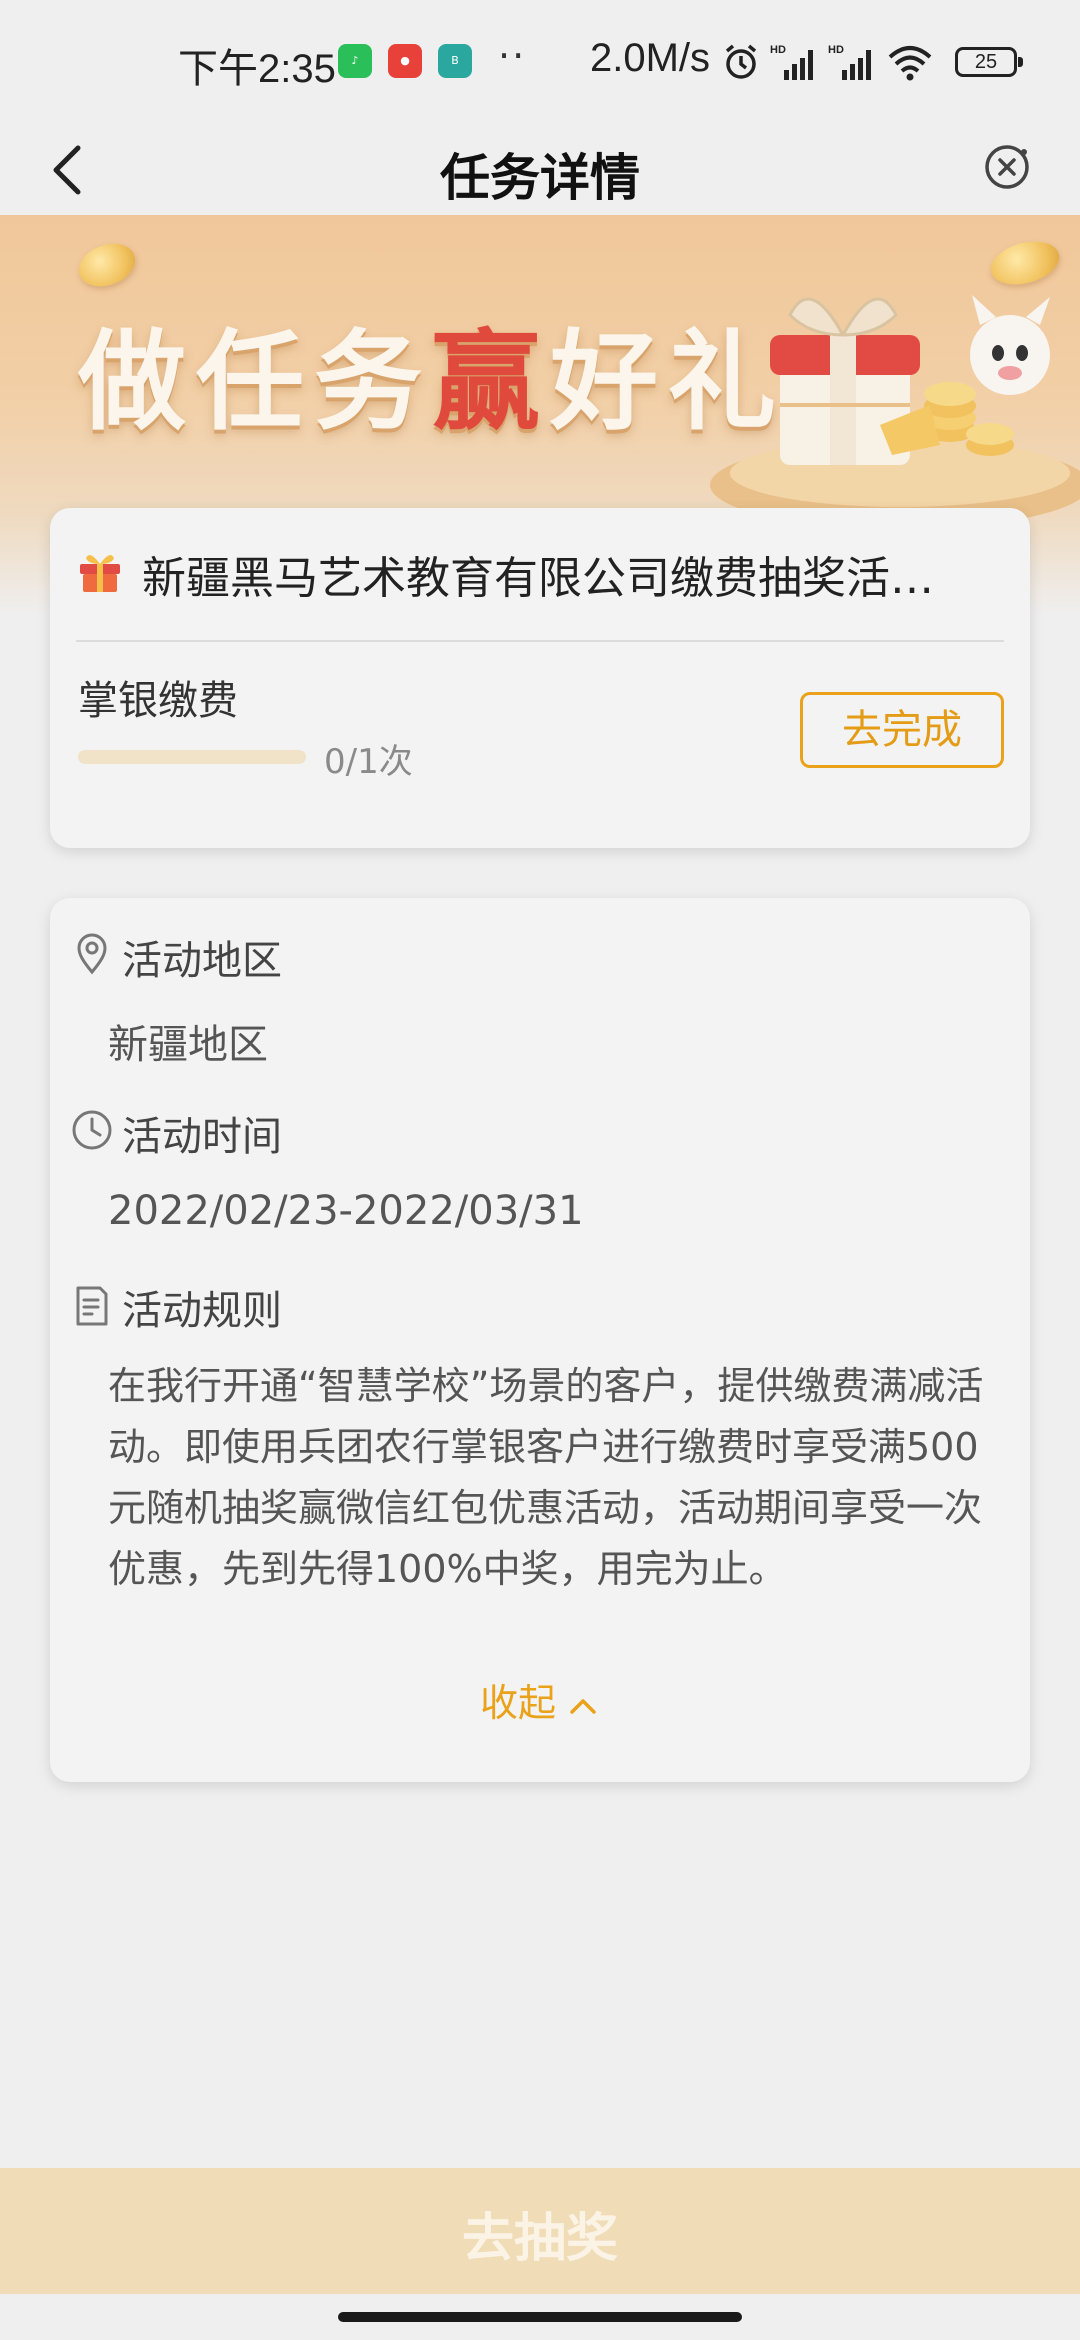 The width and height of the screenshot is (1080, 2340). Describe the element at coordinates (540, 60) in the screenshot. I see `status-bar: 下午2:35 ♪ ● B ·· 2.0M/s HD HD 25` at that location.